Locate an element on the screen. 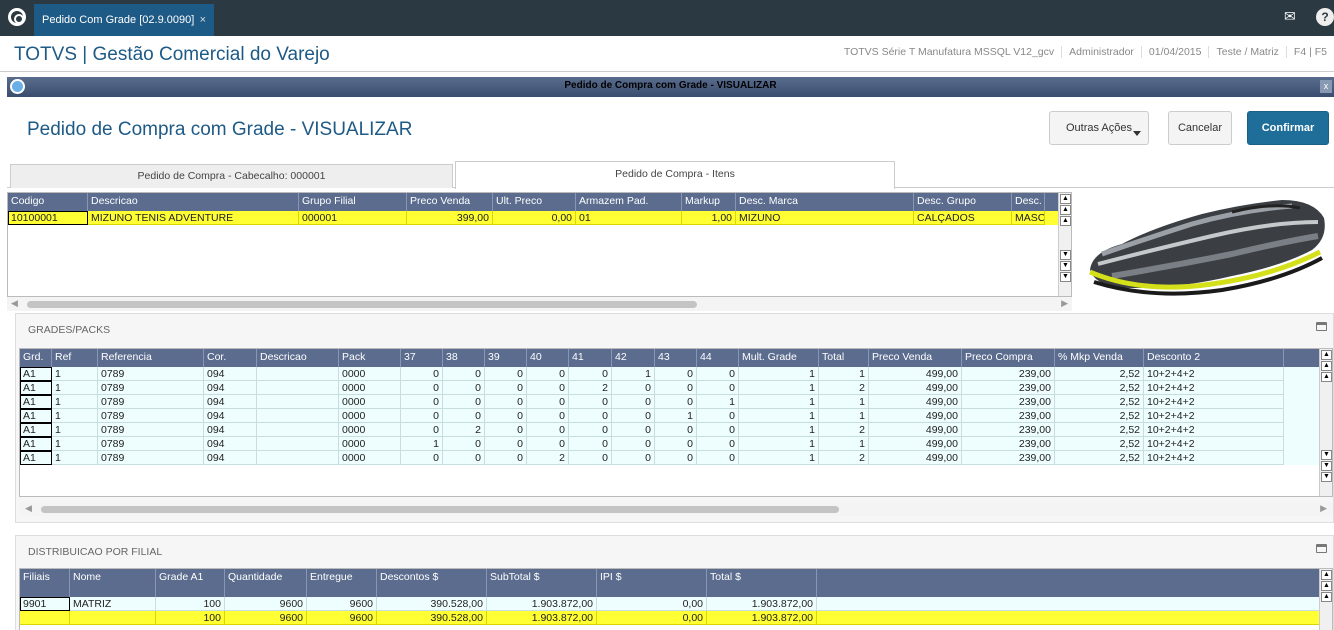  user-label: Administrador is located at coordinates (1101, 52).